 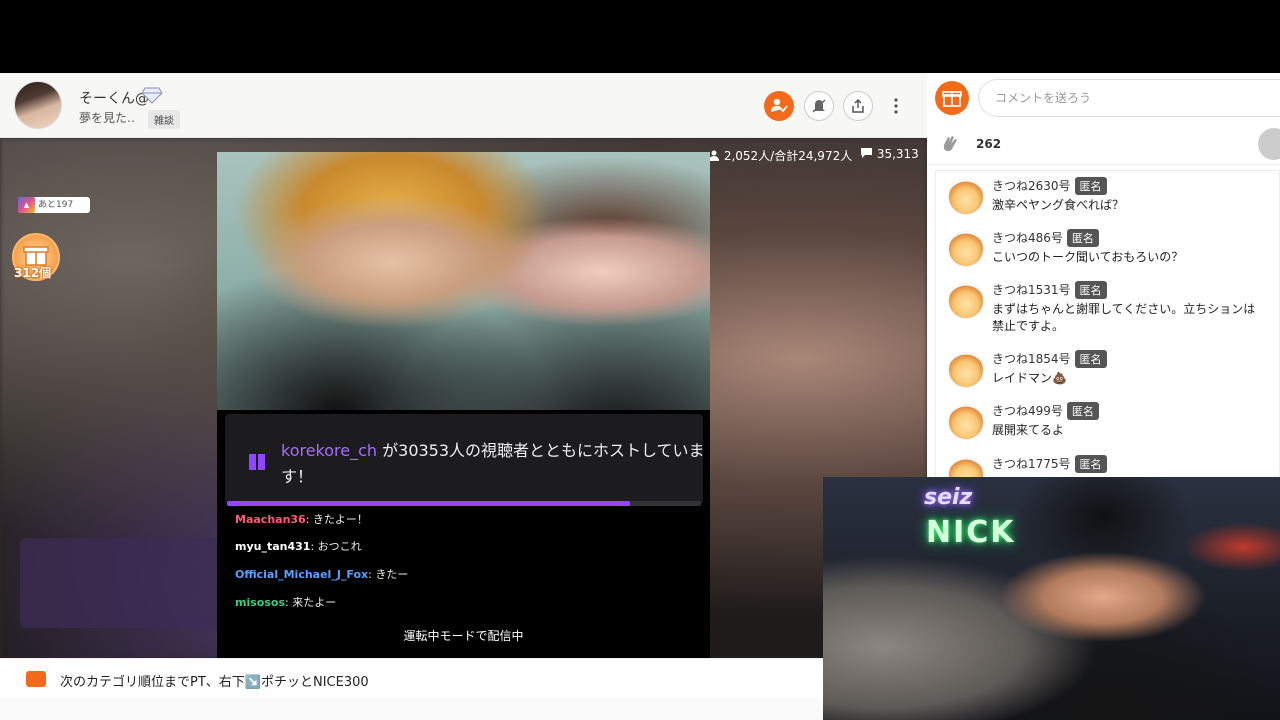 What do you see at coordinates (1088, 257) in the screenshot?
I see `comment-text: こいつのトーク聞いておもろいの？` at bounding box center [1088, 257].